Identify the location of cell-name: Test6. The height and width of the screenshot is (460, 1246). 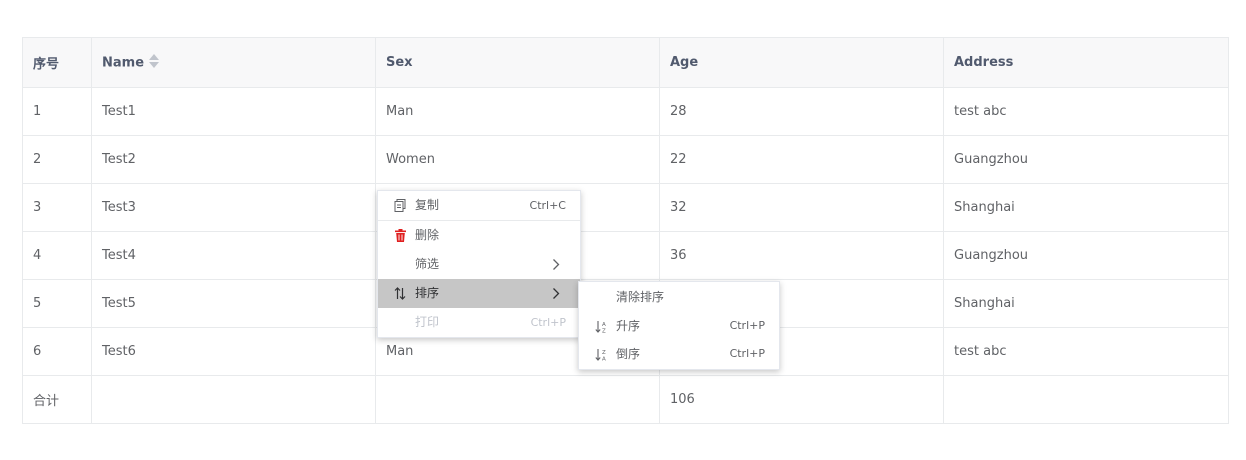
(233, 351).